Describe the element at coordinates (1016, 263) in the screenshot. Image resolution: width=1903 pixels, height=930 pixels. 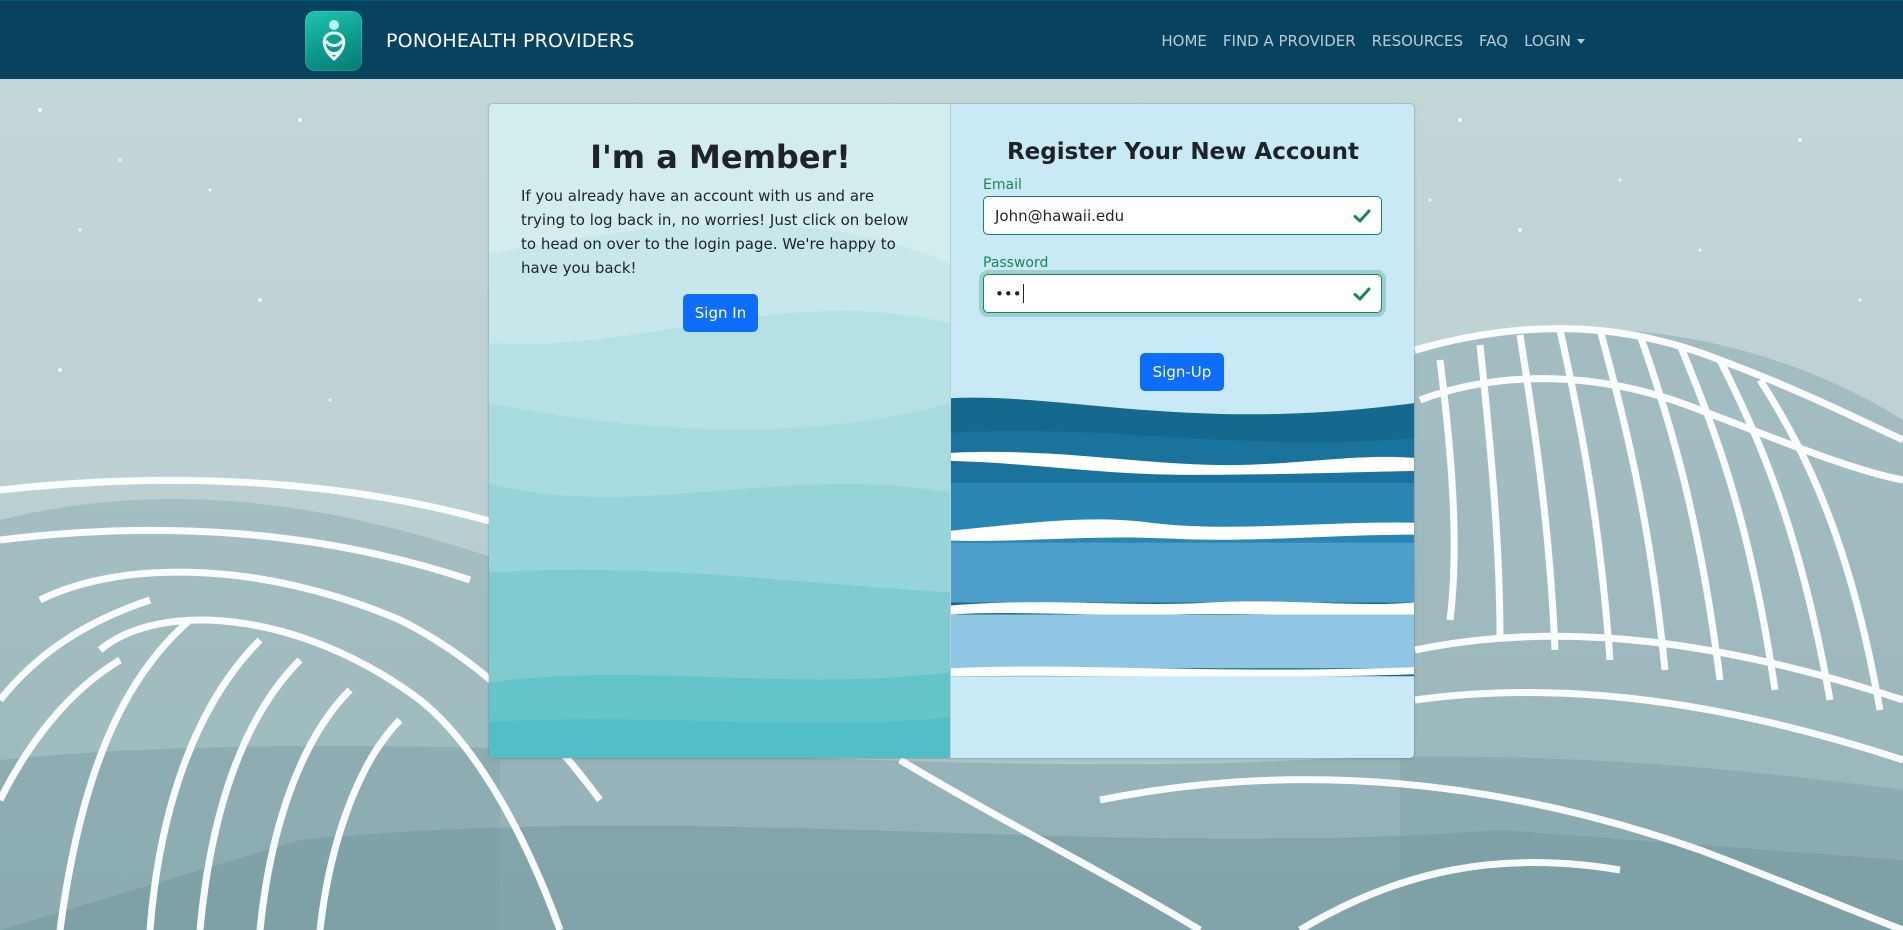
I see `password-label: Password` at that location.